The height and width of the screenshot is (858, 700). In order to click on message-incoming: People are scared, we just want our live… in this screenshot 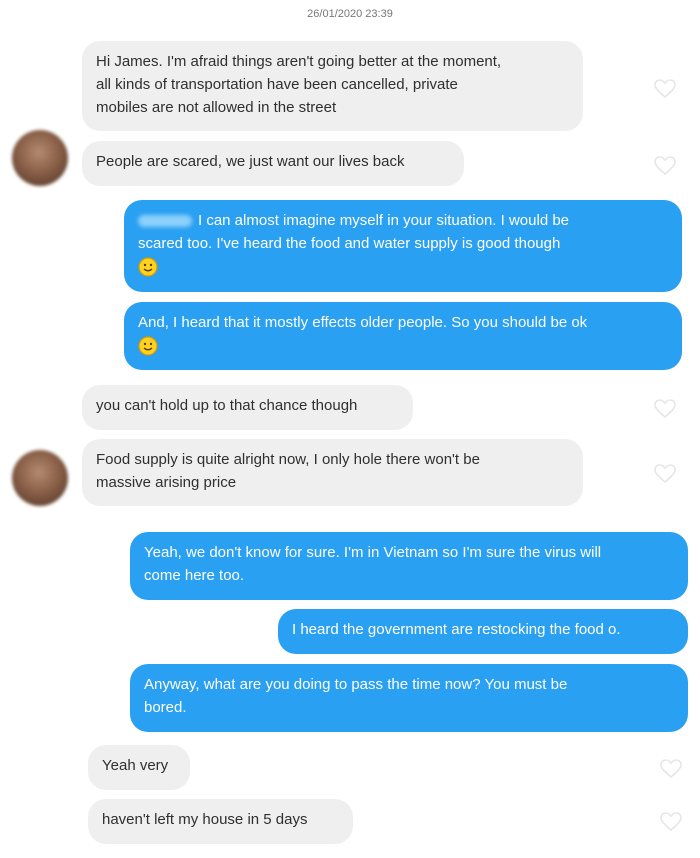, I will do `click(273, 163)`.